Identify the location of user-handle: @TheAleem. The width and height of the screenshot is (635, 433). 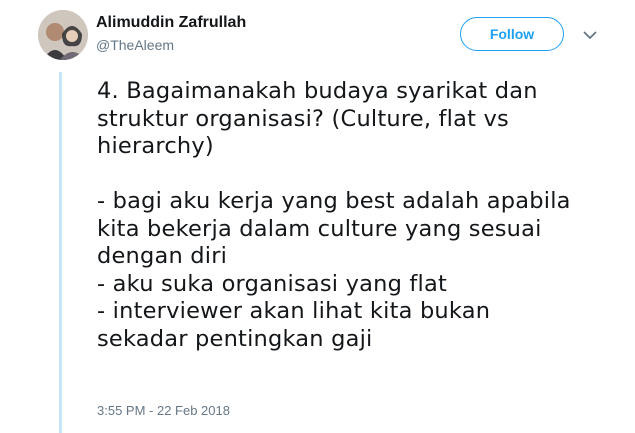
(135, 45).